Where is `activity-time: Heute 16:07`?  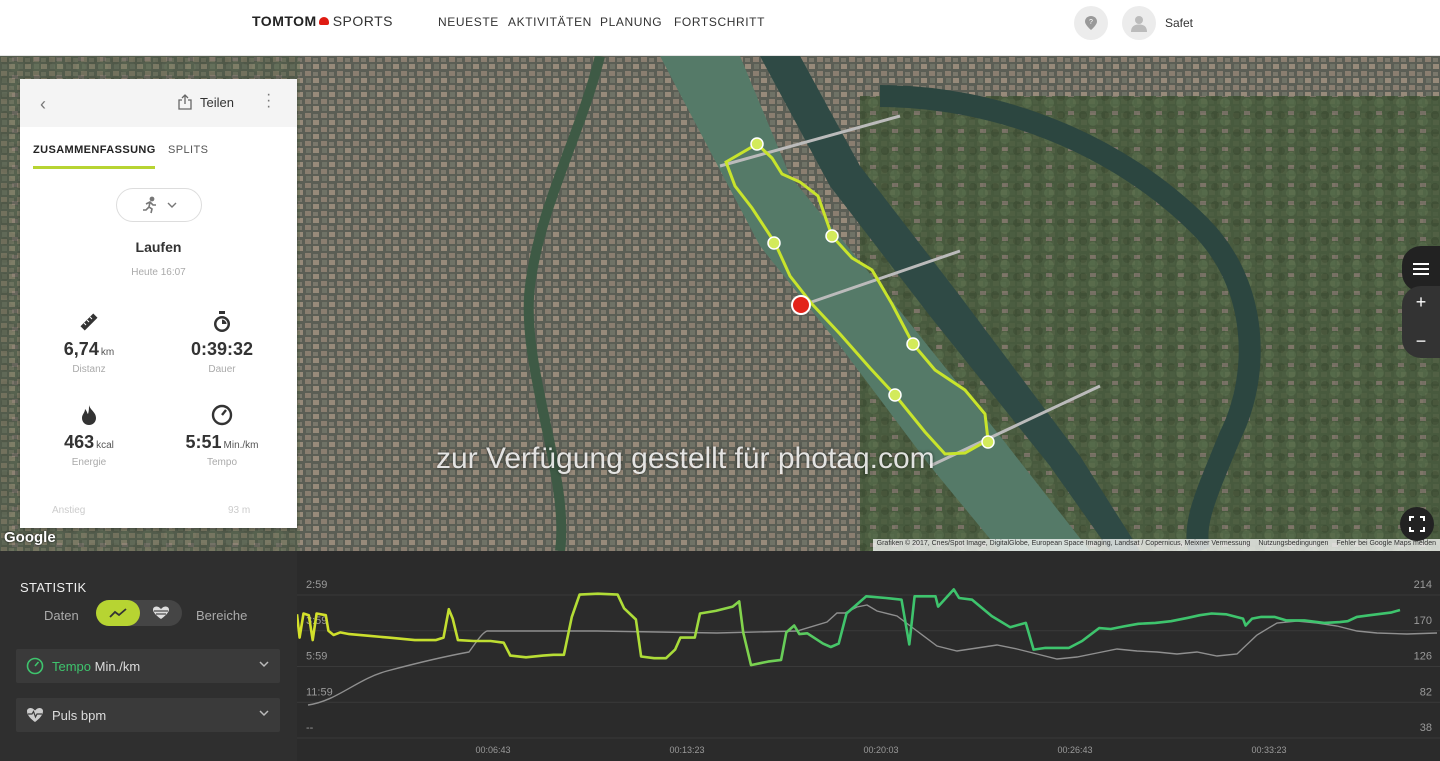
activity-time: Heute 16:07 is located at coordinates (158, 272).